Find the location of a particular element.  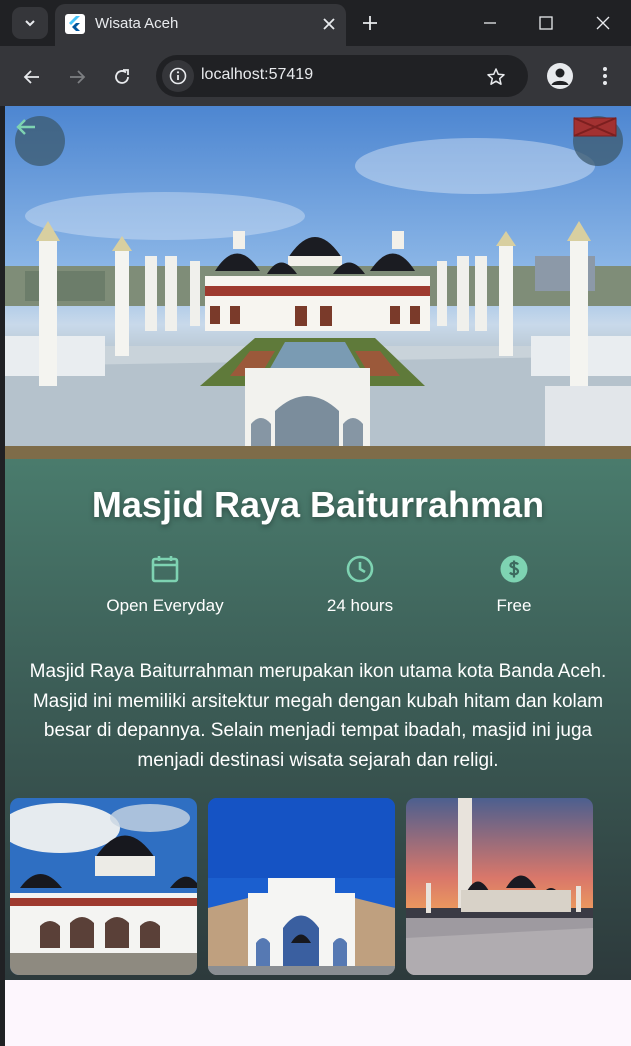

address-bar: localhost:57419 is located at coordinates (342, 76).